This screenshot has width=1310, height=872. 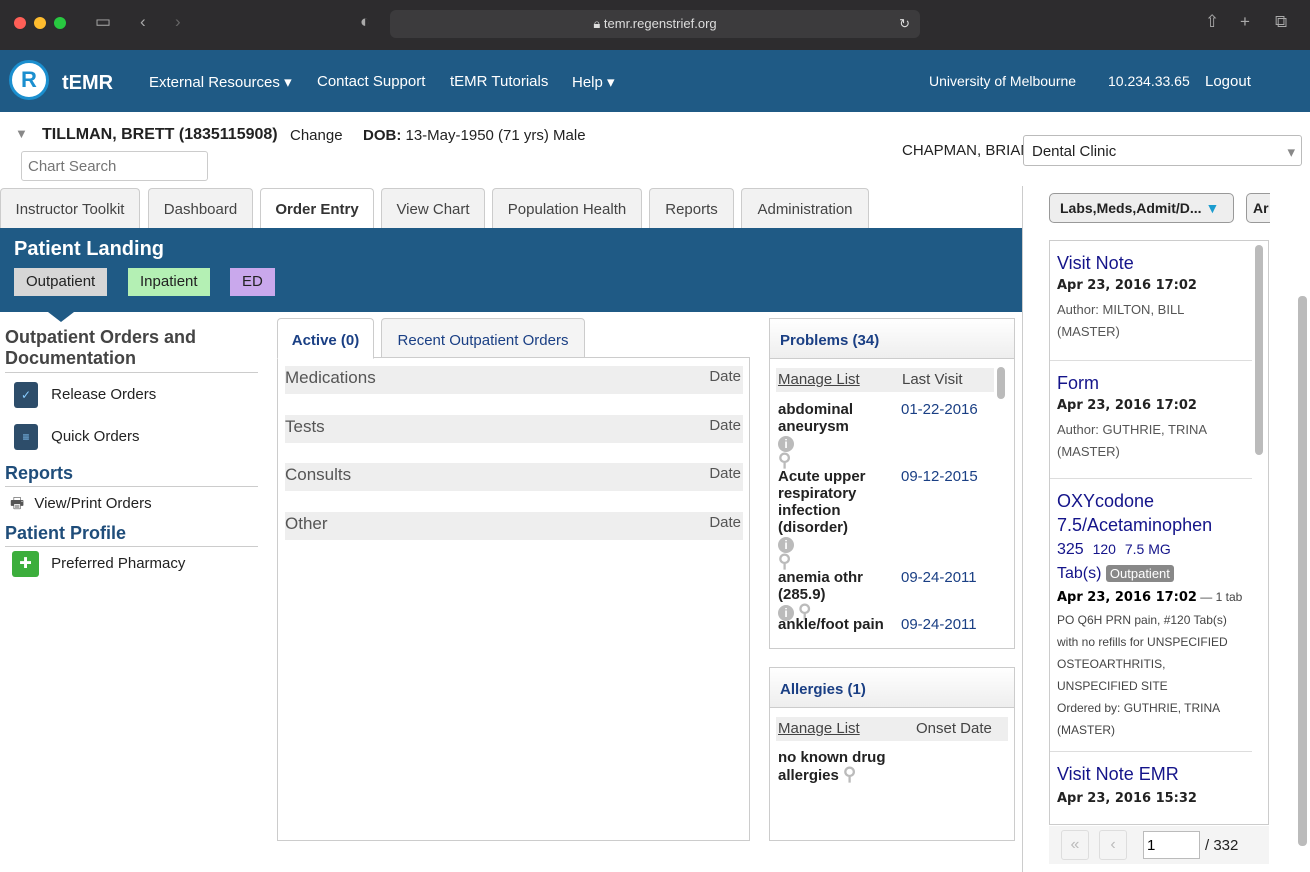 What do you see at coordinates (1151, 263) in the screenshot?
I see `entry-title: Visit Note` at bounding box center [1151, 263].